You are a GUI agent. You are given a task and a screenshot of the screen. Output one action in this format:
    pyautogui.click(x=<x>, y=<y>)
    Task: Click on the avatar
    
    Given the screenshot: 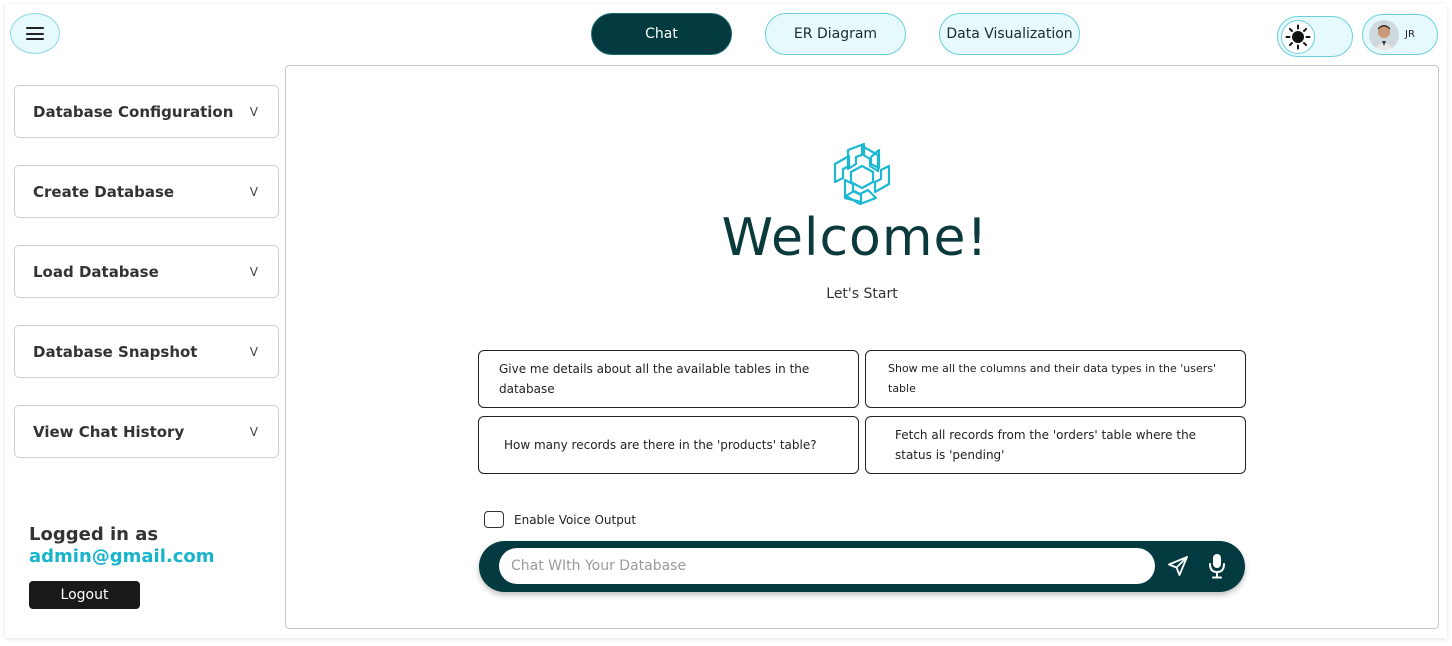 What is the action you would take?
    pyautogui.click(x=1384, y=34)
    